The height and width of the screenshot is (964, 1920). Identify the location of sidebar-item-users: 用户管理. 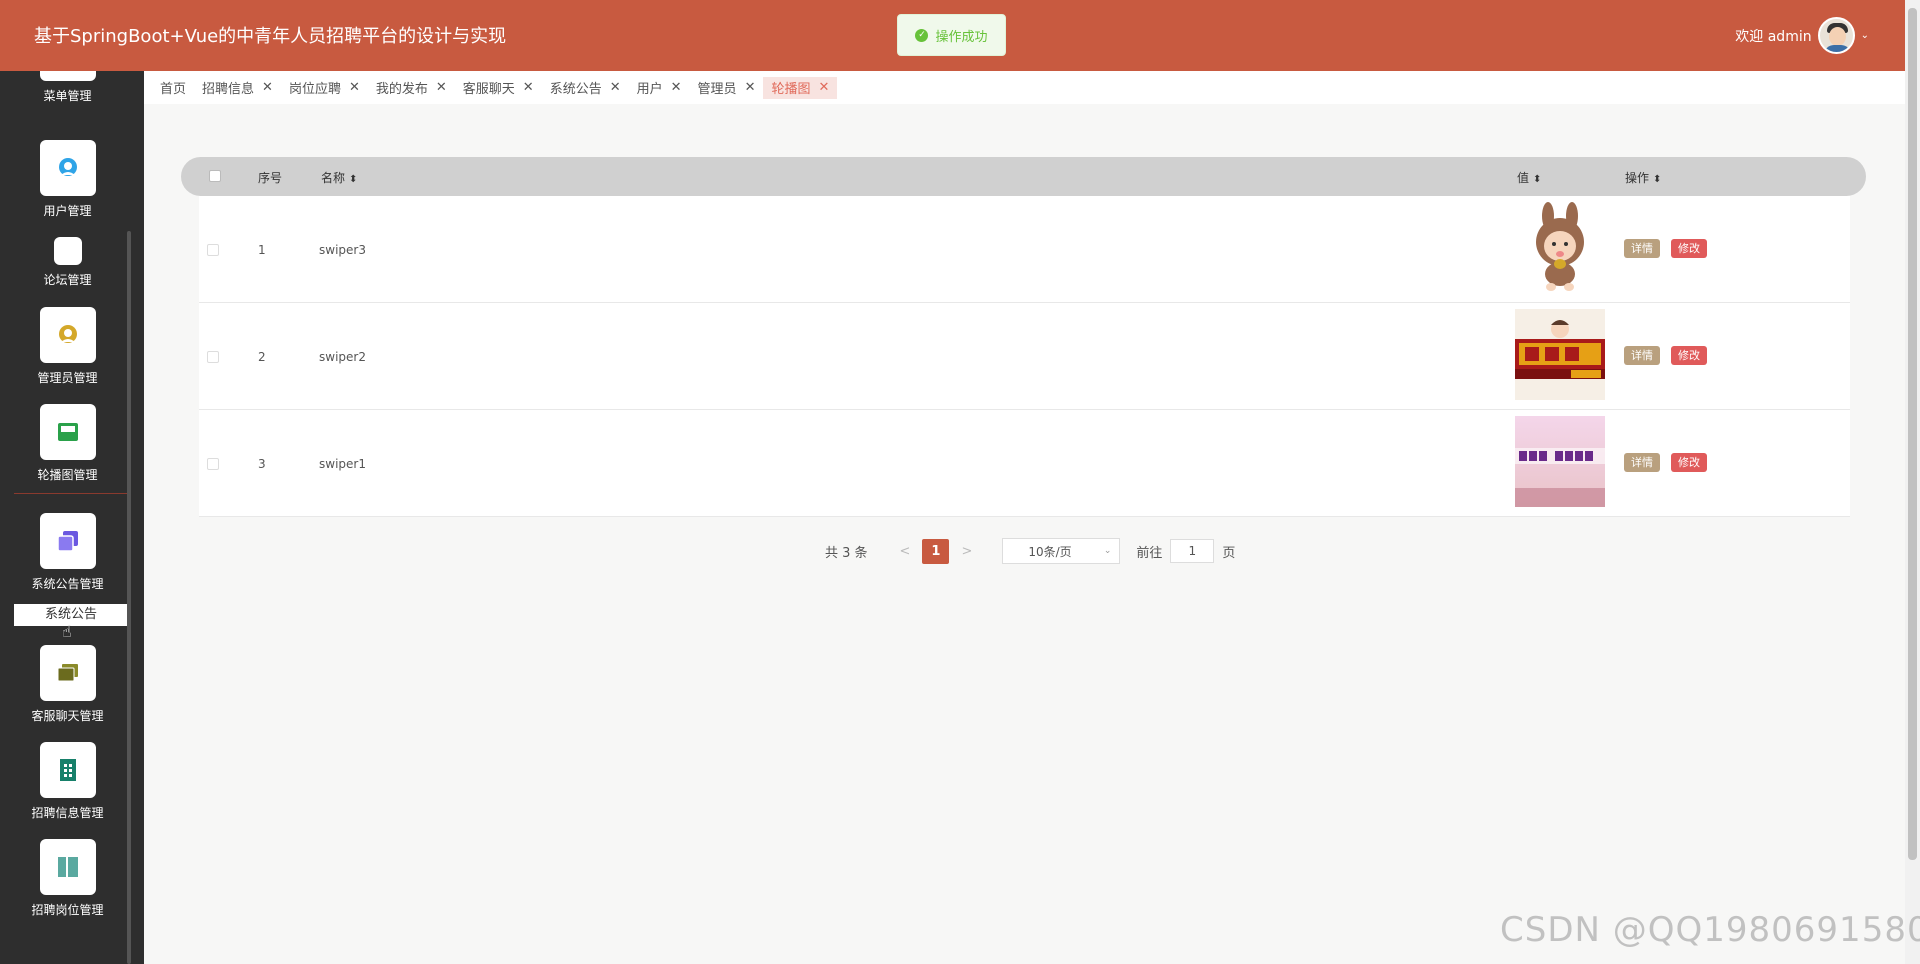
(67, 179).